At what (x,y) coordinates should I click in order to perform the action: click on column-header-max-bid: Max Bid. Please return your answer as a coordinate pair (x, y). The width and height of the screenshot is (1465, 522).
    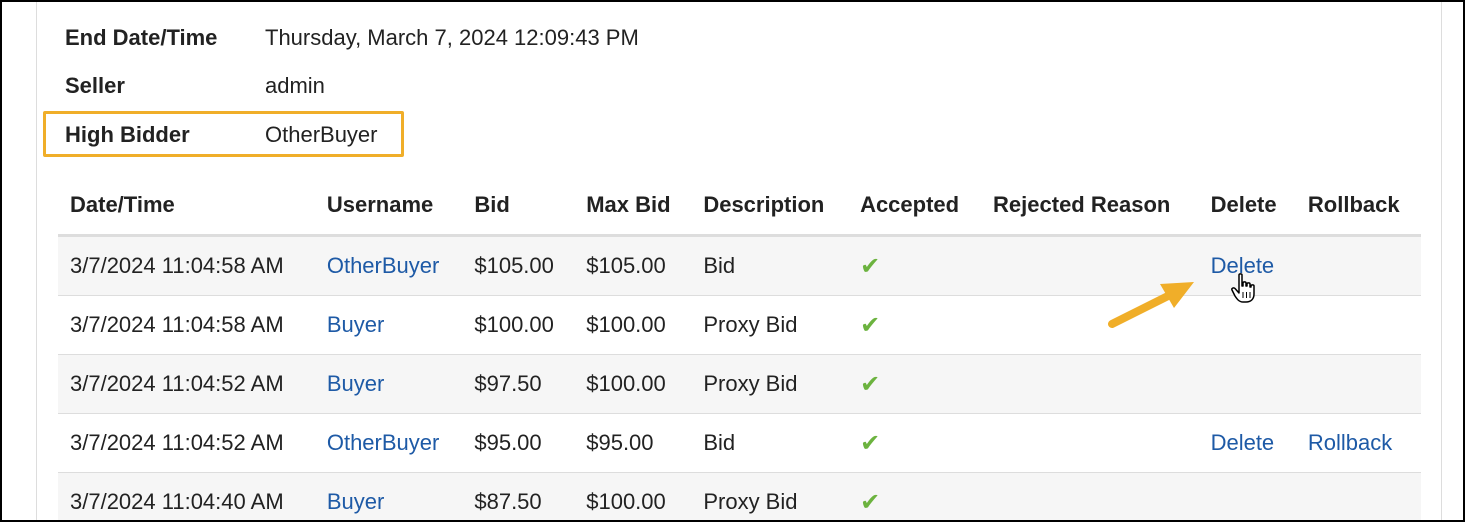
    Looking at the image, I should click on (633, 206).